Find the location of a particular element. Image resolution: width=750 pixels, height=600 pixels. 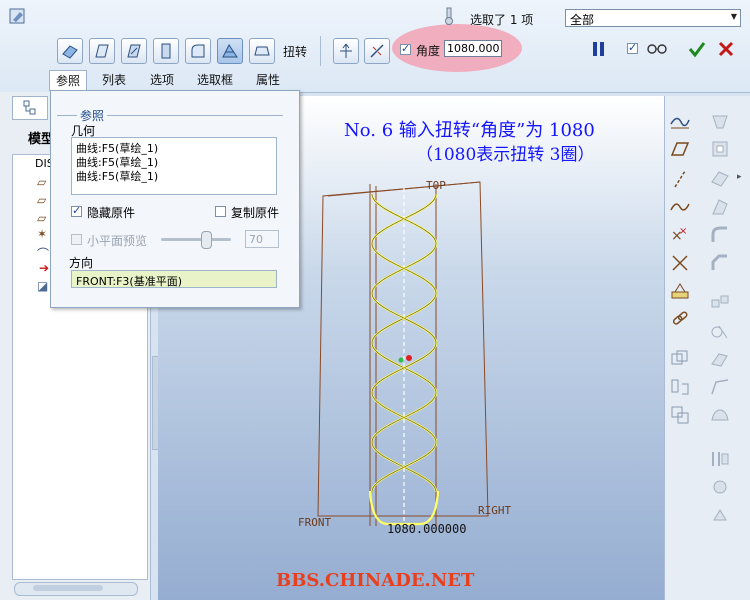

chamfer-icon is located at coordinates (720, 263).